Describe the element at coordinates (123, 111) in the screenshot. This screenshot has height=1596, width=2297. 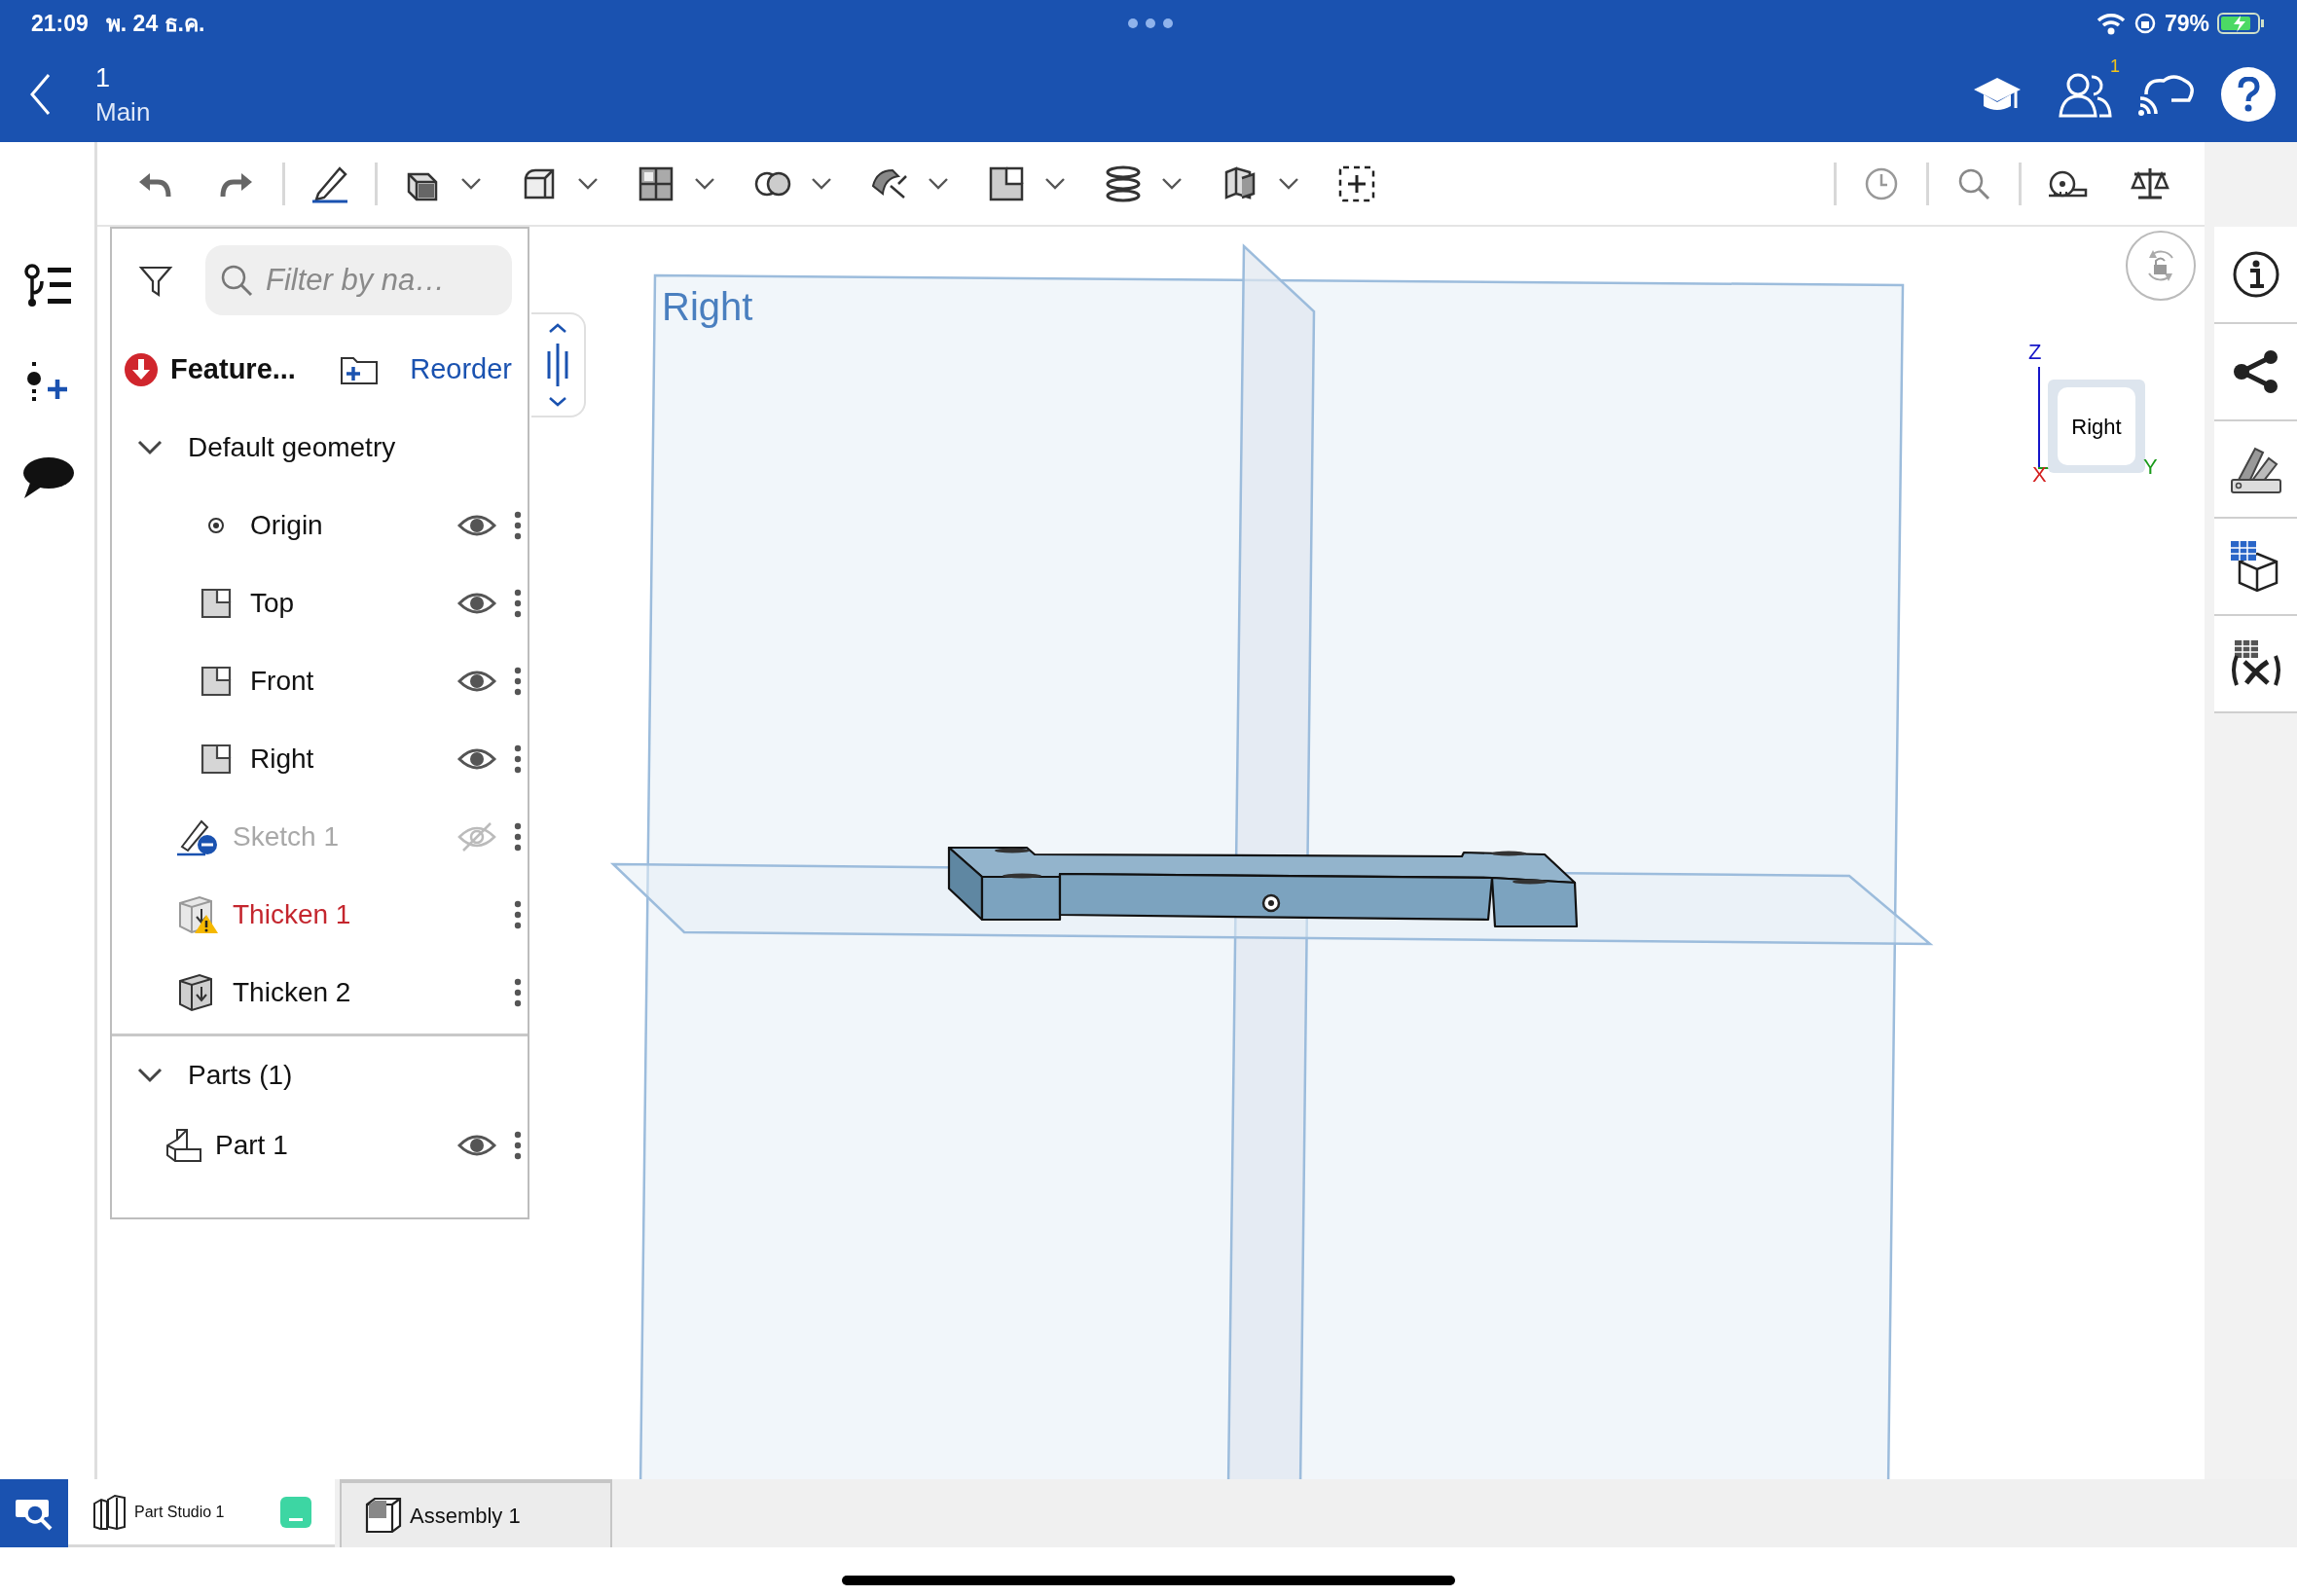
I see `workspace-name: Main` at that location.